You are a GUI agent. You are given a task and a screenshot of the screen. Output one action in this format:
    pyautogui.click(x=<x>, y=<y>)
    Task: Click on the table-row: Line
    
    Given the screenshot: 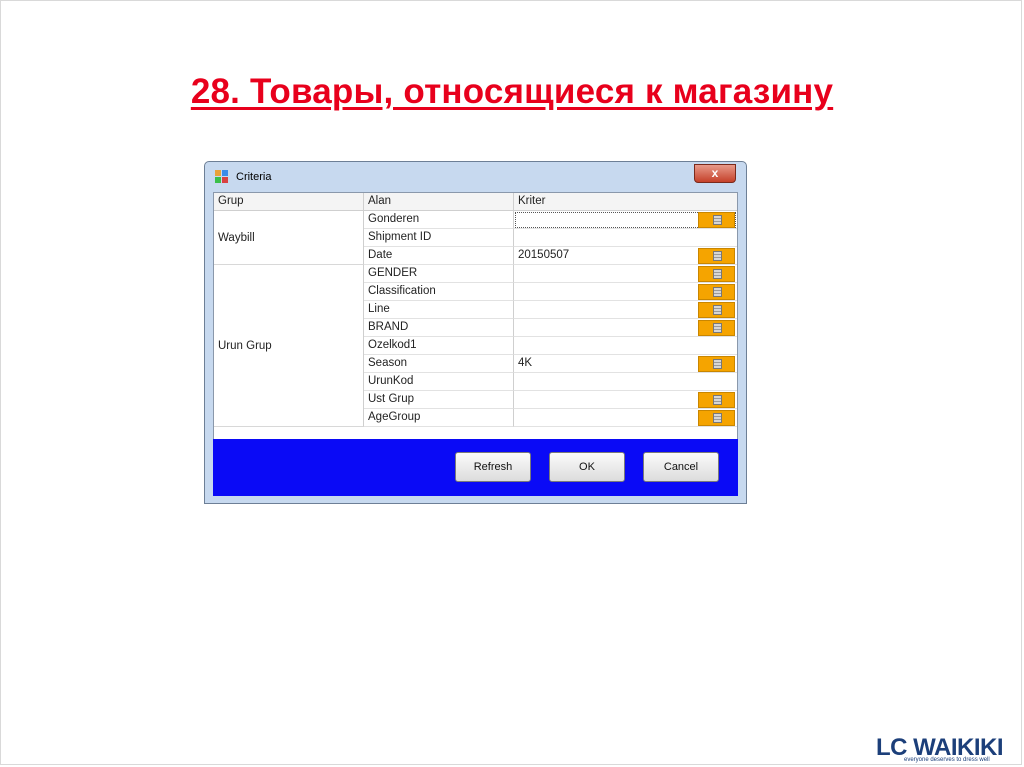 What is the action you would take?
    pyautogui.click(x=550, y=310)
    